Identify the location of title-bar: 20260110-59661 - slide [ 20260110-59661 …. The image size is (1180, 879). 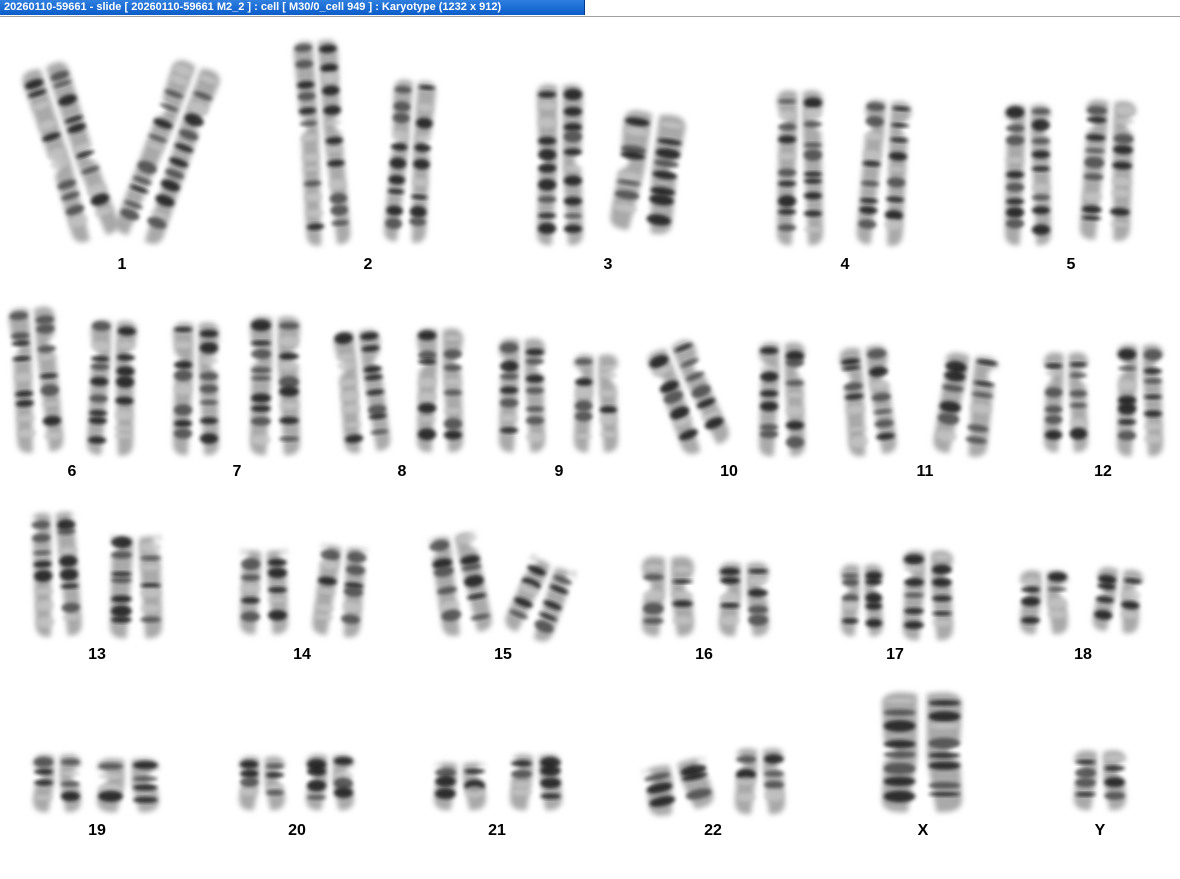
(590, 8).